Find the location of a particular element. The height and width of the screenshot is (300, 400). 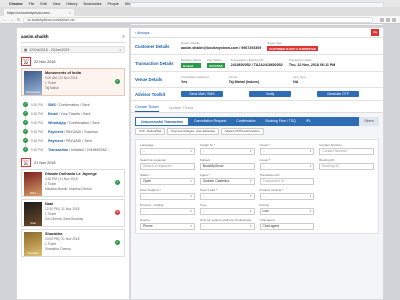

menubar-item: File is located at coordinates (32, 4).